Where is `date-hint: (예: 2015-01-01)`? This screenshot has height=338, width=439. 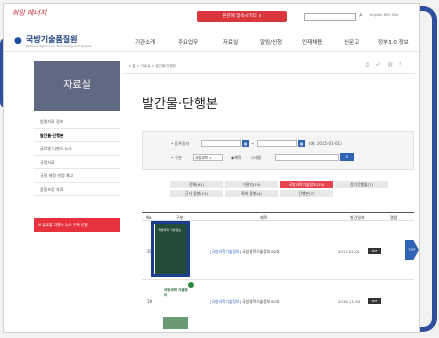
date-hint: (예: 2015-01-01) is located at coordinates (325, 143).